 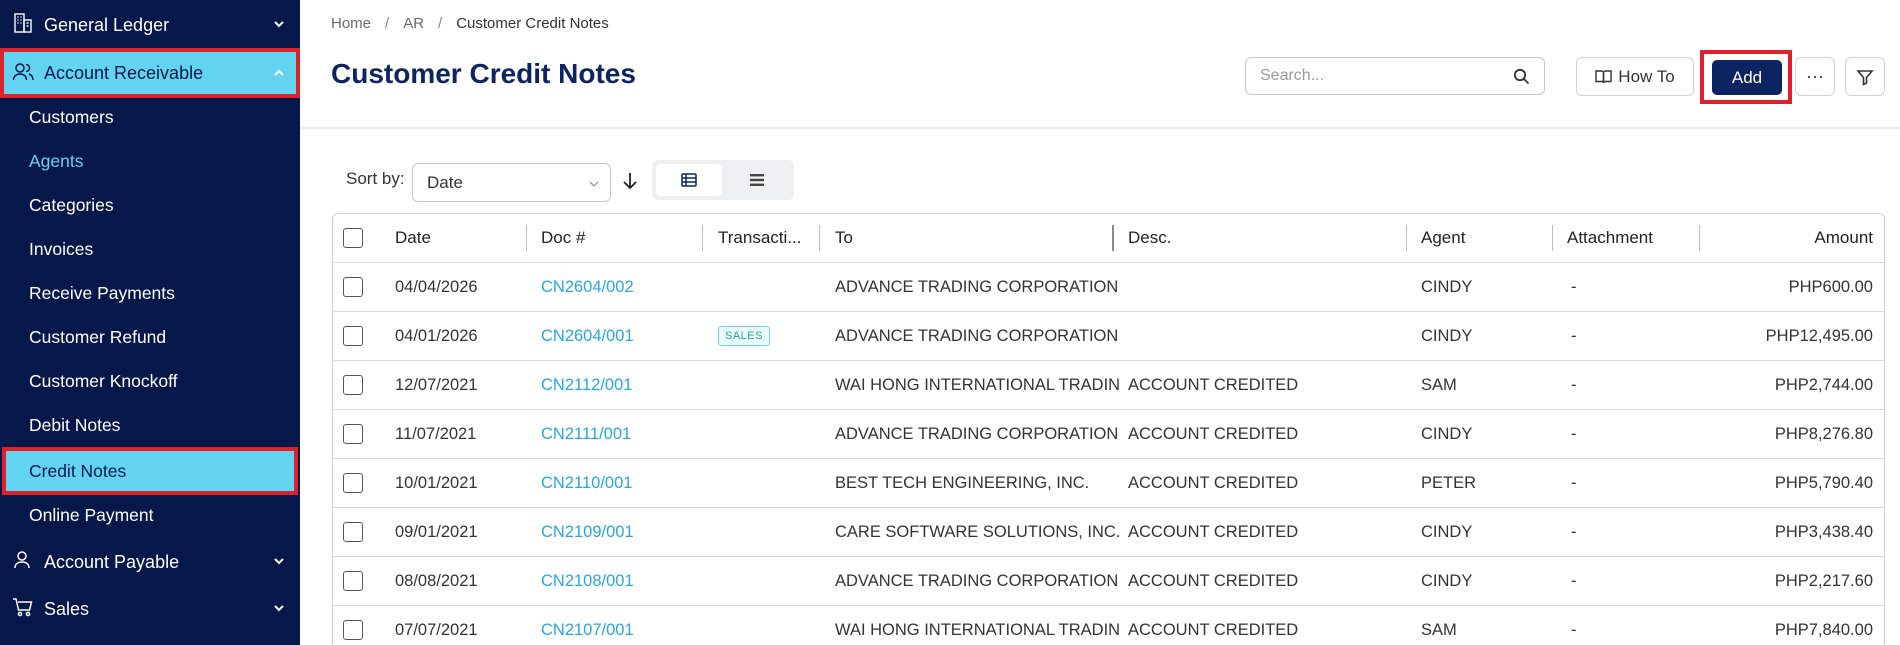 I want to click on column-header-date: Date, so click(x=455, y=238).